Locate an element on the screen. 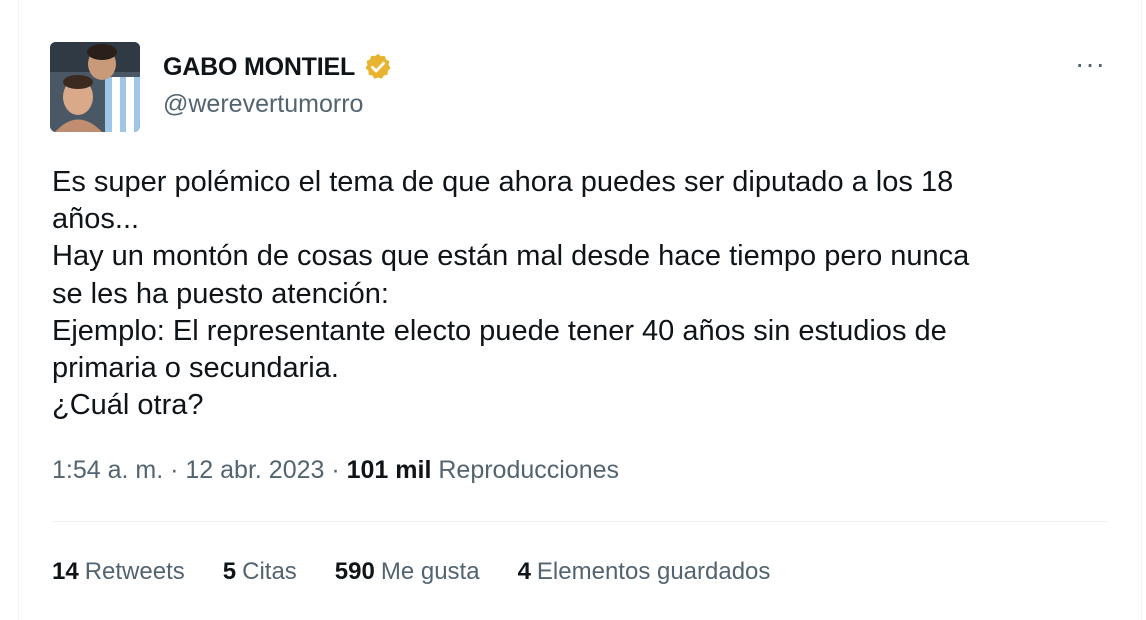 The height and width of the screenshot is (620, 1146). stat-label: Citas is located at coordinates (269, 571).